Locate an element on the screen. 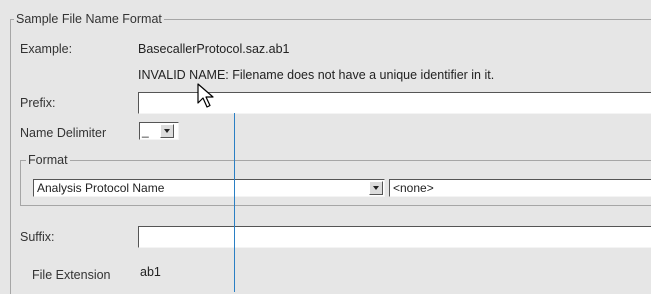  suffix-input is located at coordinates (394, 237).